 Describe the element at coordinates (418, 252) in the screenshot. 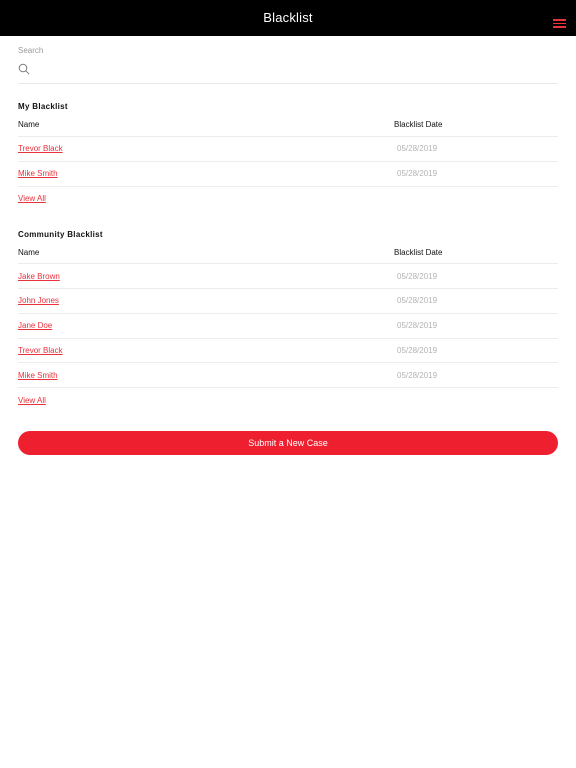

I see `community-blacklist-date-header: Blacklist Date` at that location.